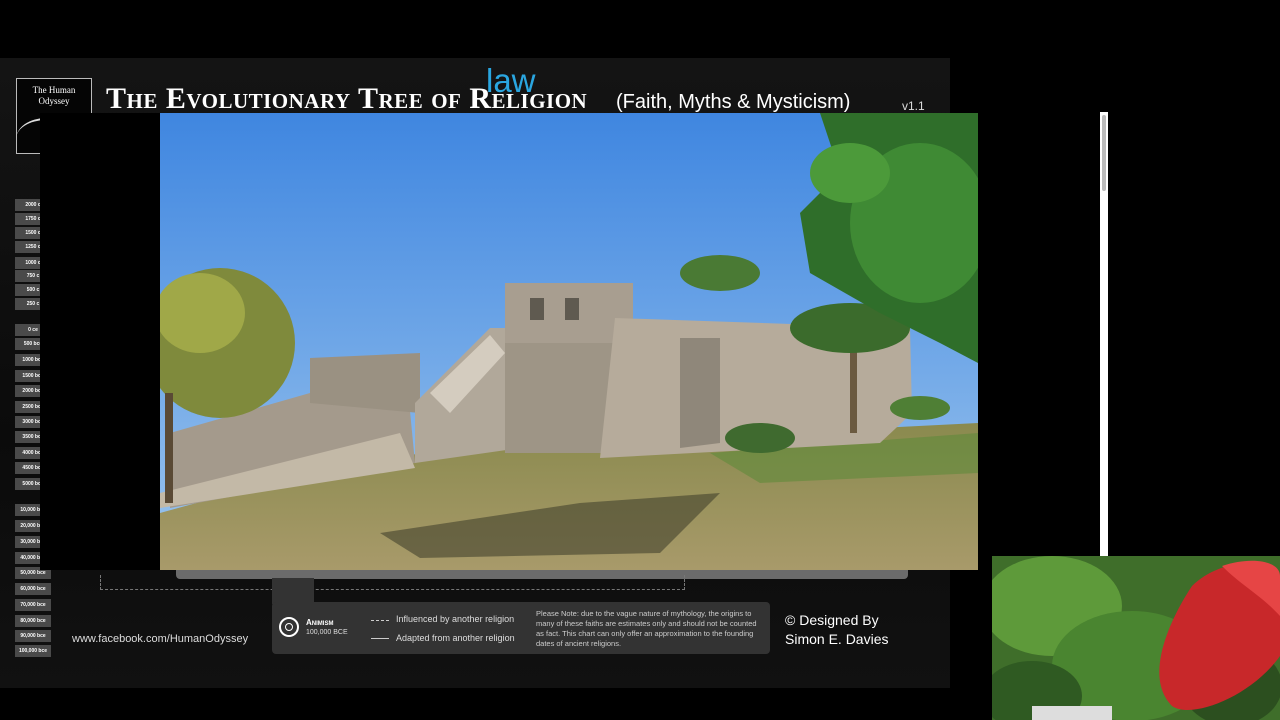 This screenshot has width=1280, height=720. What do you see at coordinates (54, 101) in the screenshot?
I see `logo-line2: Odyssey` at bounding box center [54, 101].